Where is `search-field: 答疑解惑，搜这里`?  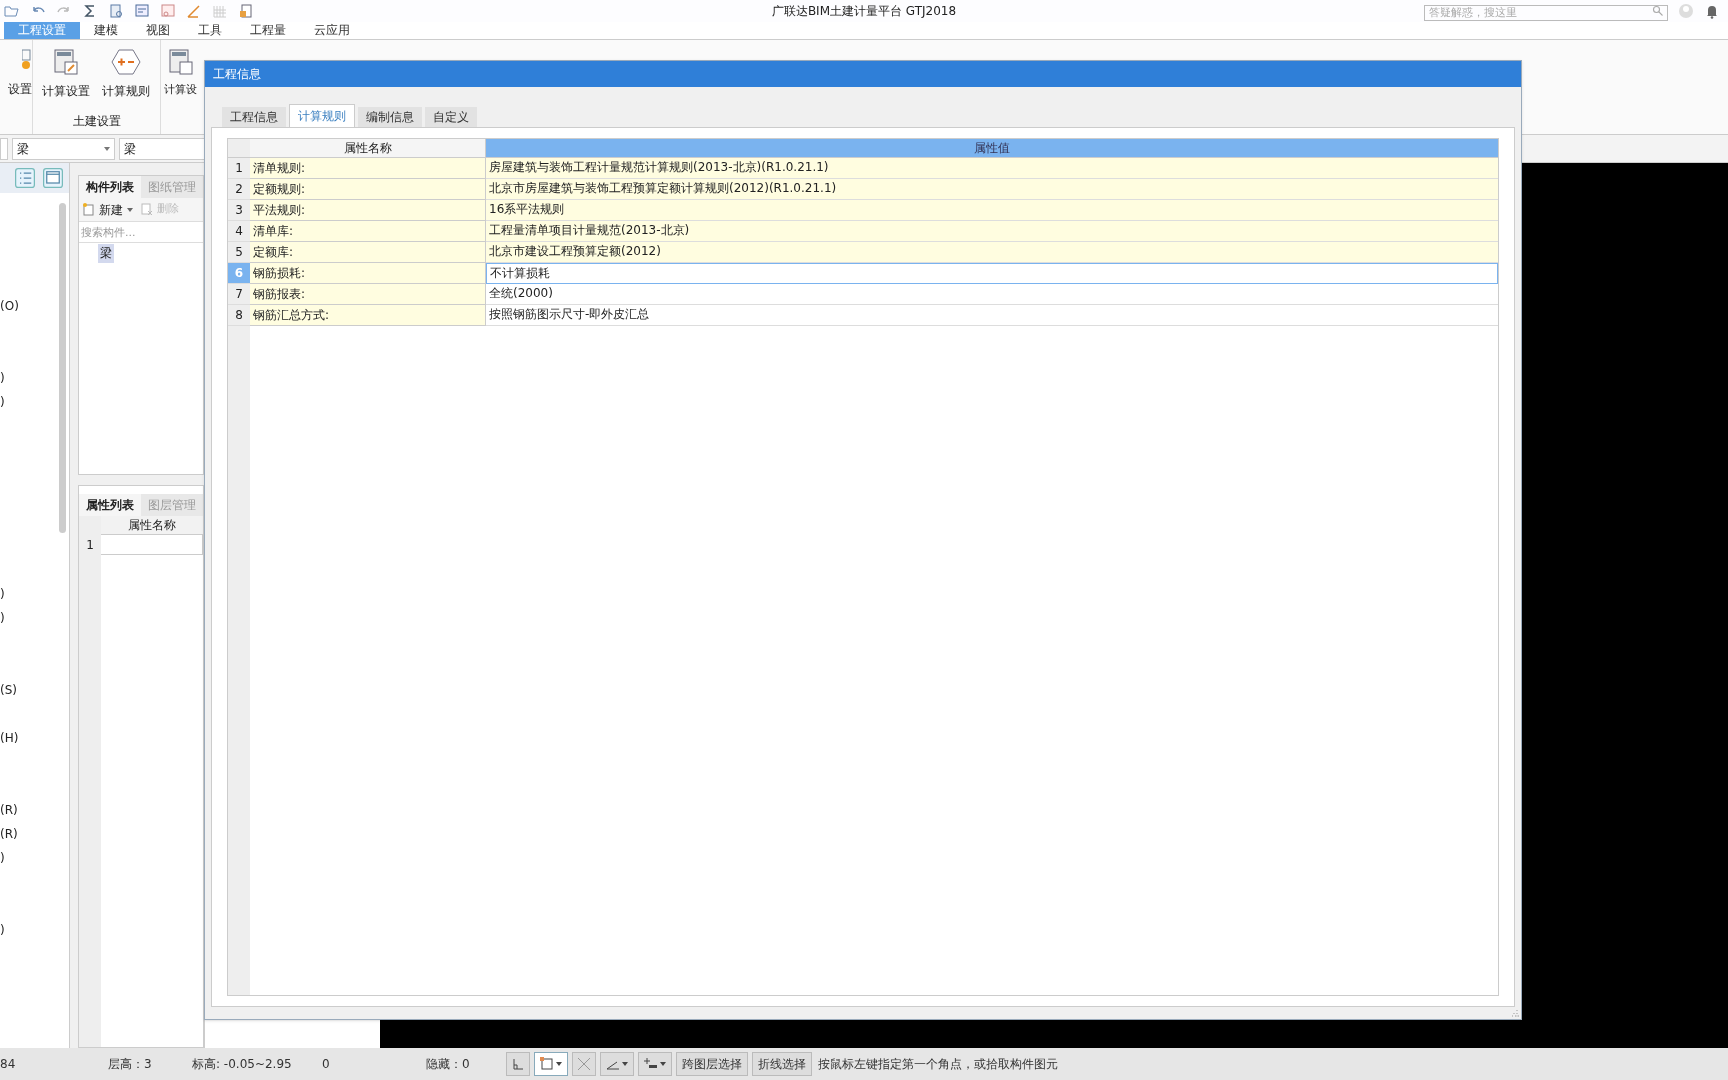
search-field: 答疑解惑，搜这里 is located at coordinates (1546, 13).